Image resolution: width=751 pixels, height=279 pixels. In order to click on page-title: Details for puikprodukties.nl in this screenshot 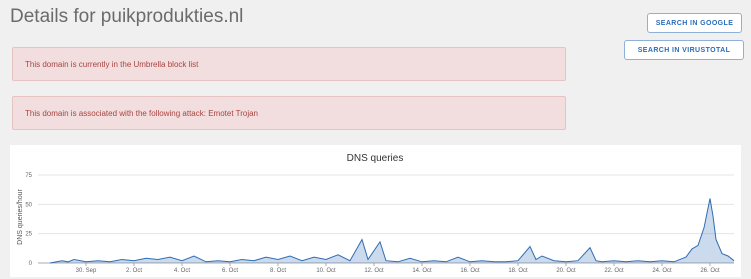, I will do `click(127, 16)`.